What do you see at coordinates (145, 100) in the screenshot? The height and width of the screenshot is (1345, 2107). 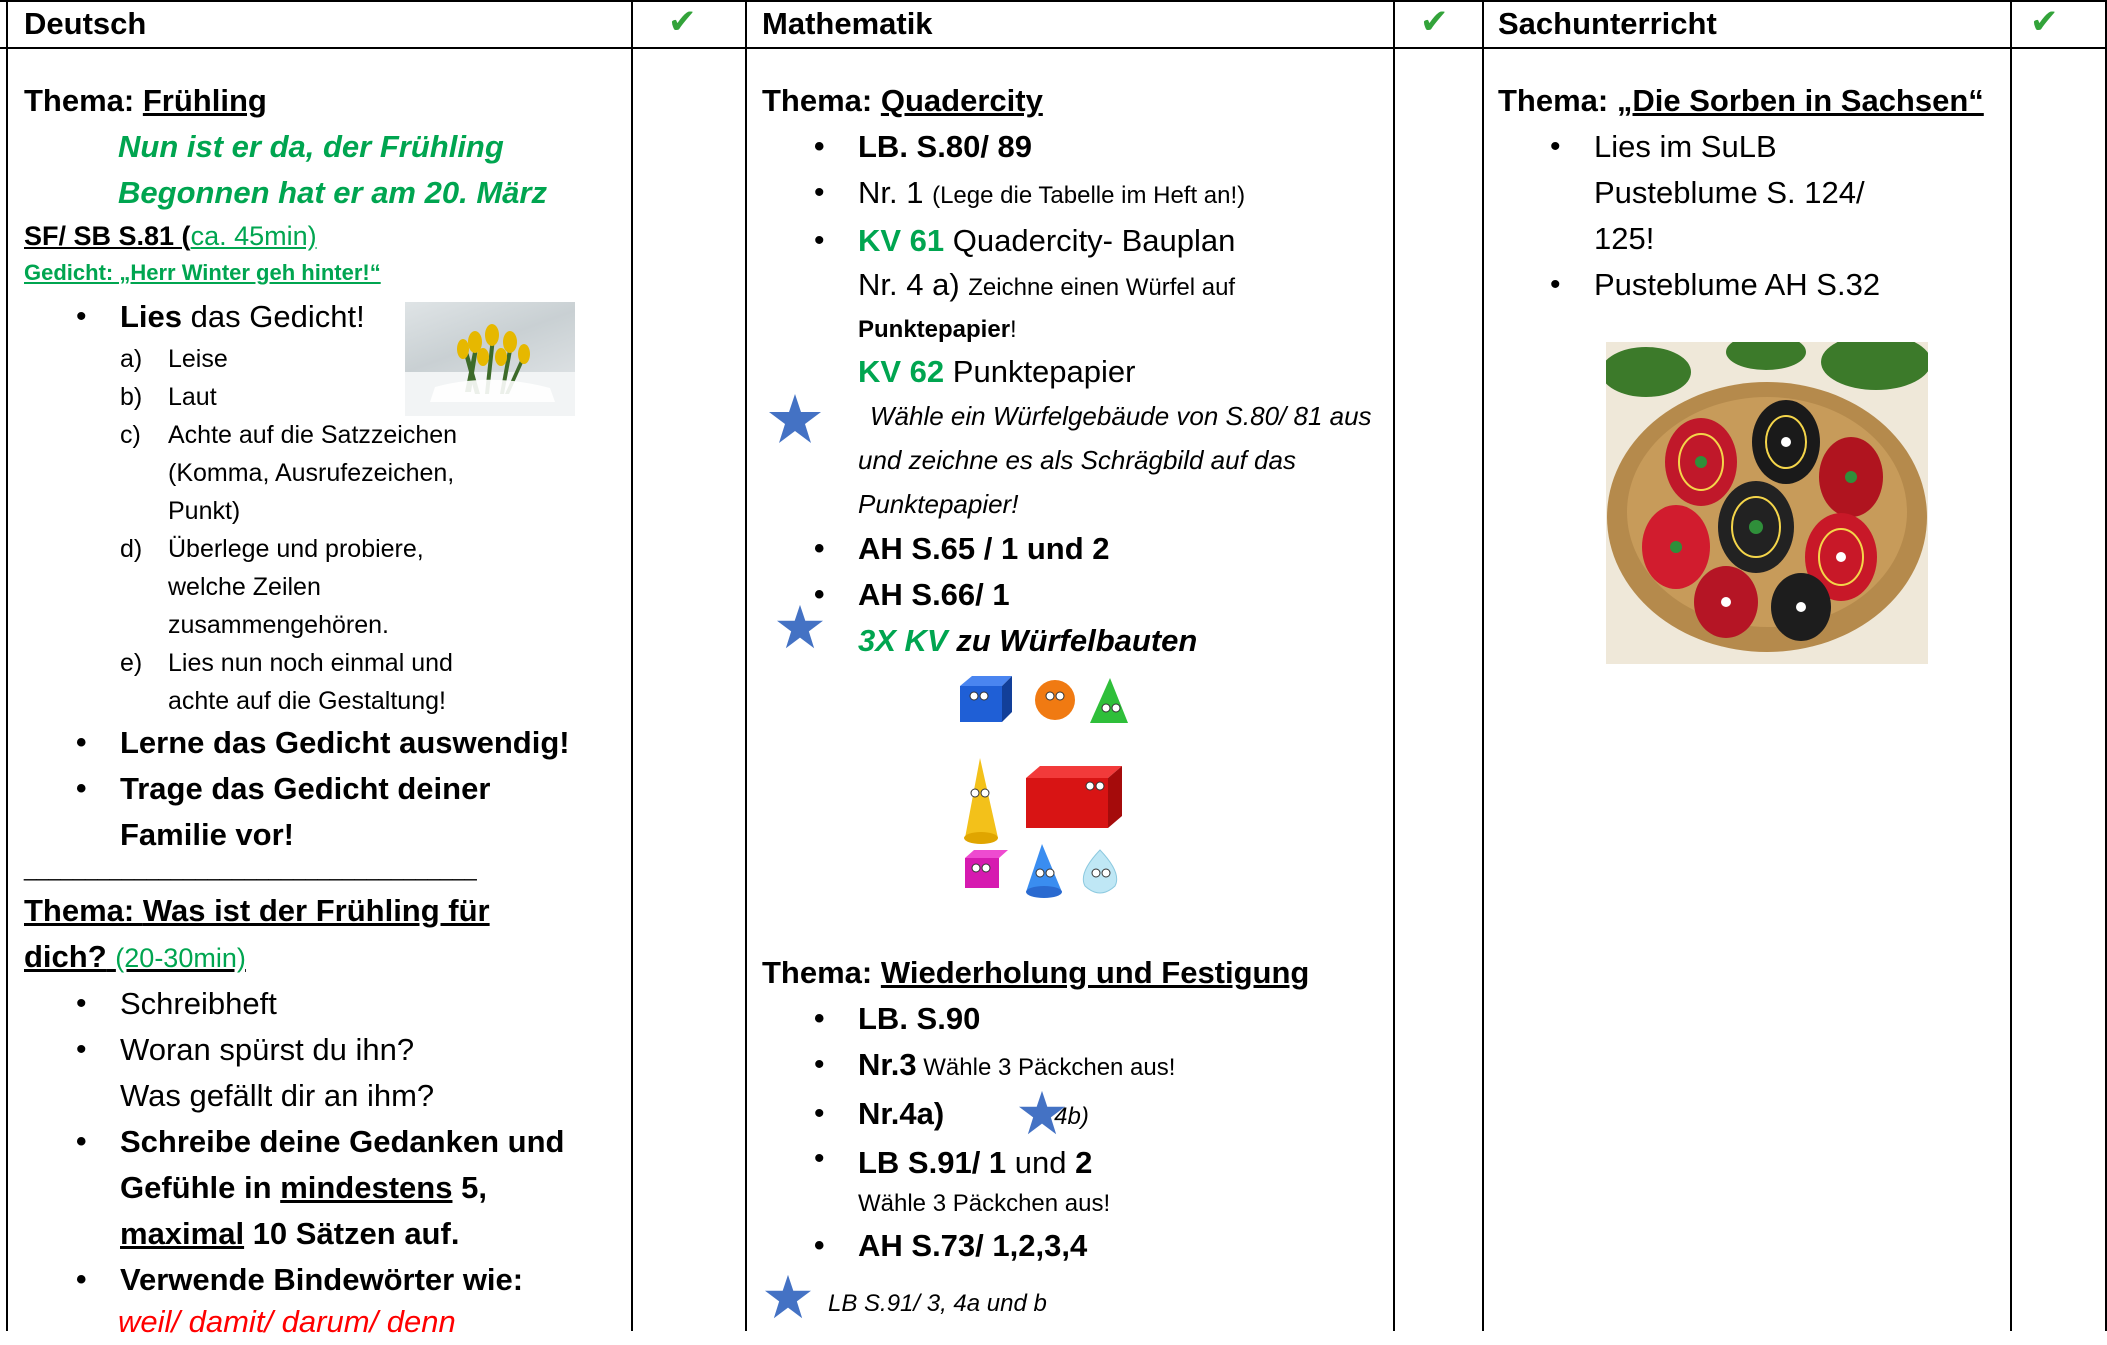 I see `thema-fruehling: Thema: Frühling` at bounding box center [145, 100].